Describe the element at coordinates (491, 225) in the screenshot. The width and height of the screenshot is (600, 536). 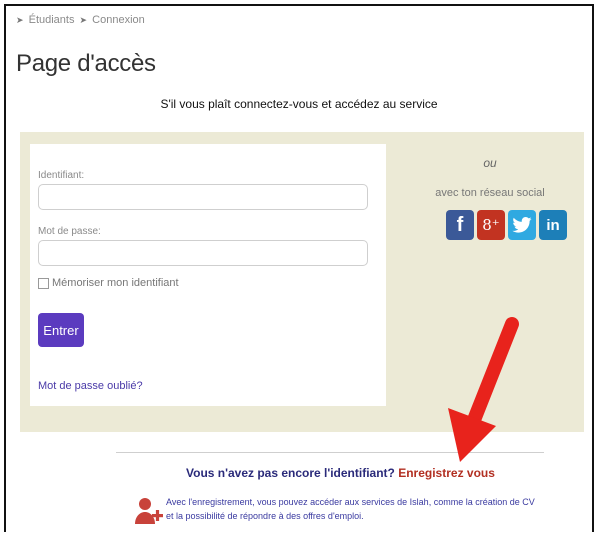
I see `google-plus-icon: 8⁺` at that location.